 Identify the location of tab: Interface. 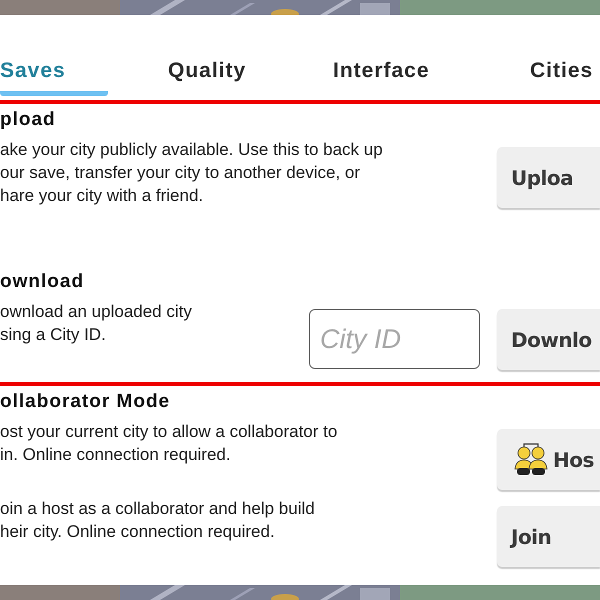
(402, 76).